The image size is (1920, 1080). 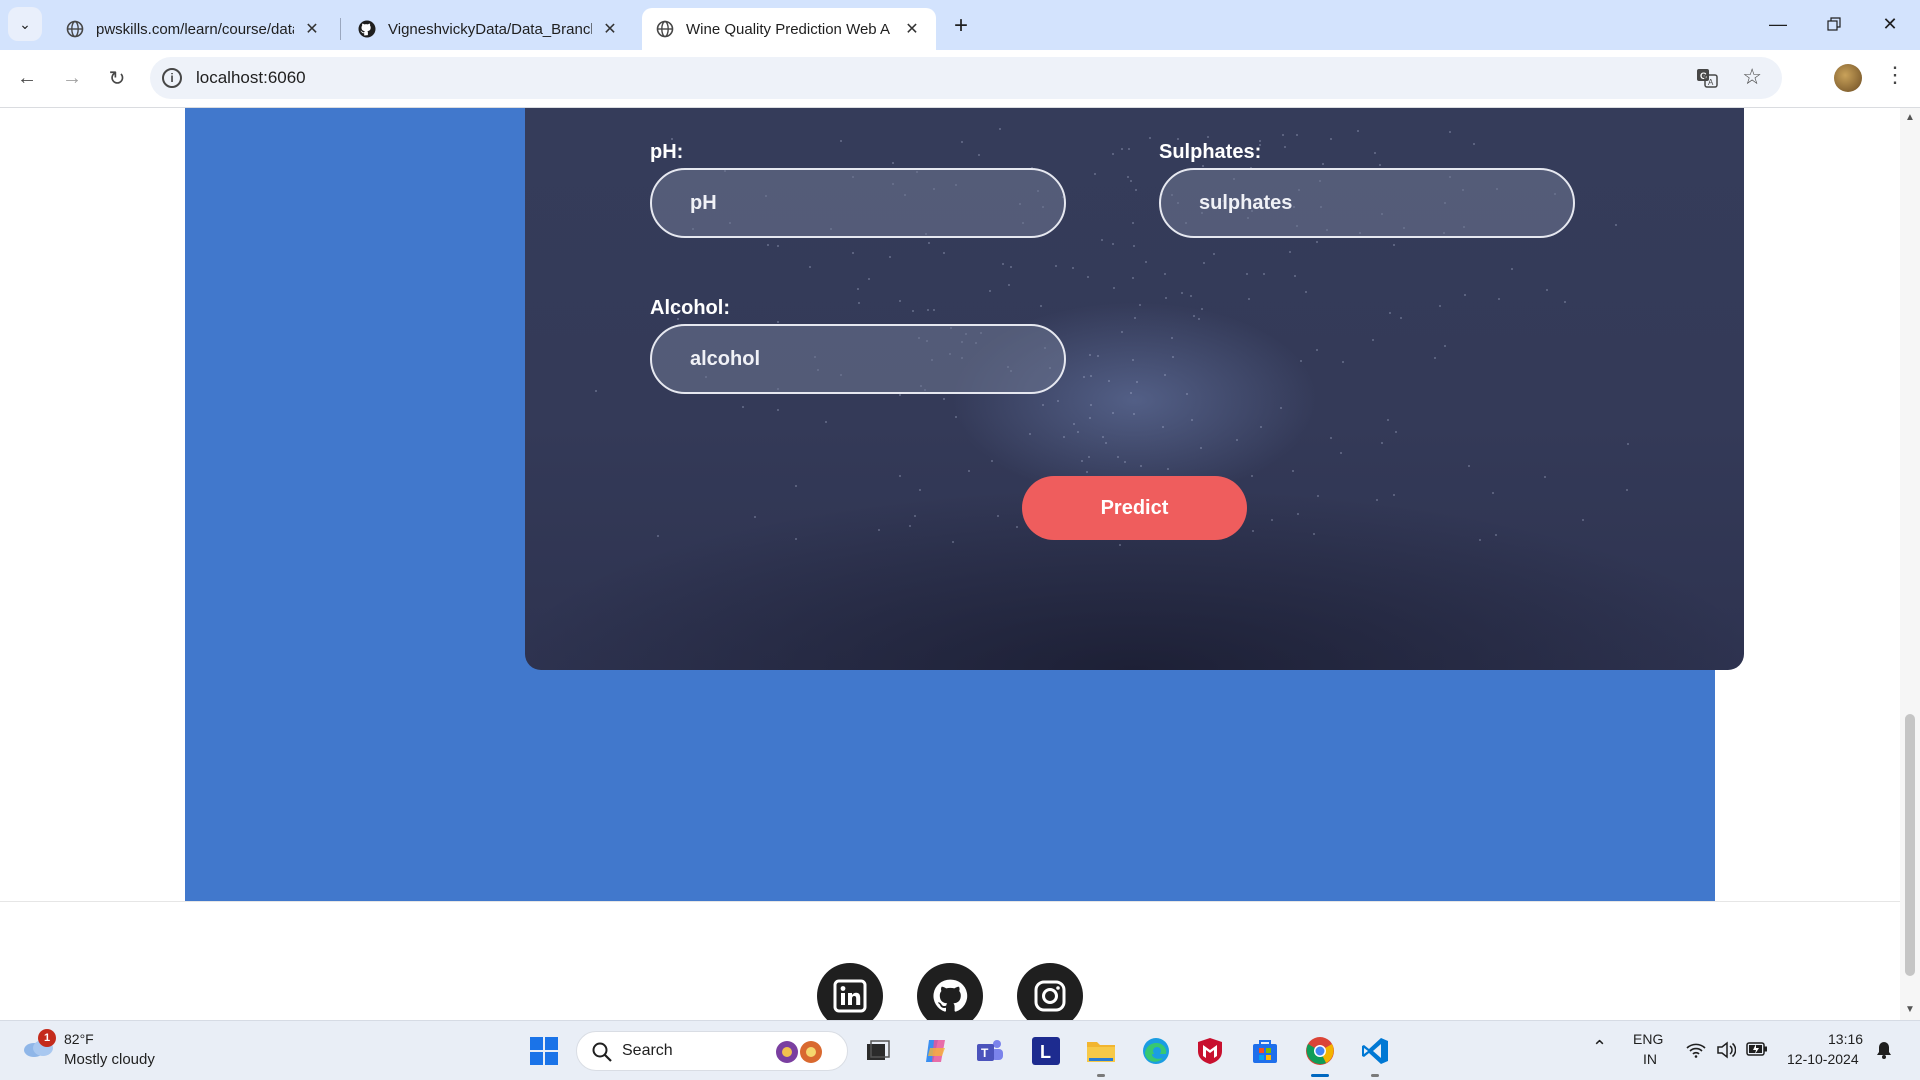 What do you see at coordinates (1265, 1051) in the screenshot?
I see `store-button` at bounding box center [1265, 1051].